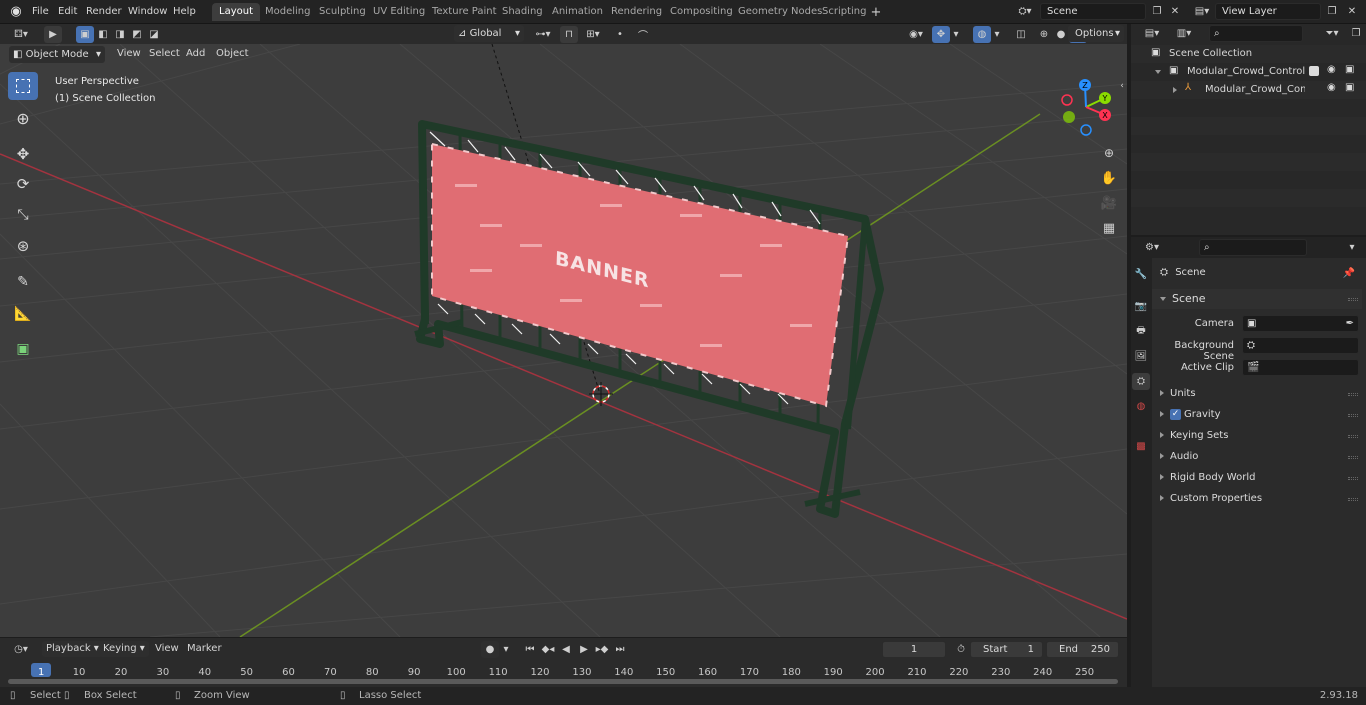  Describe the element at coordinates (1352, 247) in the screenshot. I see `properties-options-icon: ▾` at that location.